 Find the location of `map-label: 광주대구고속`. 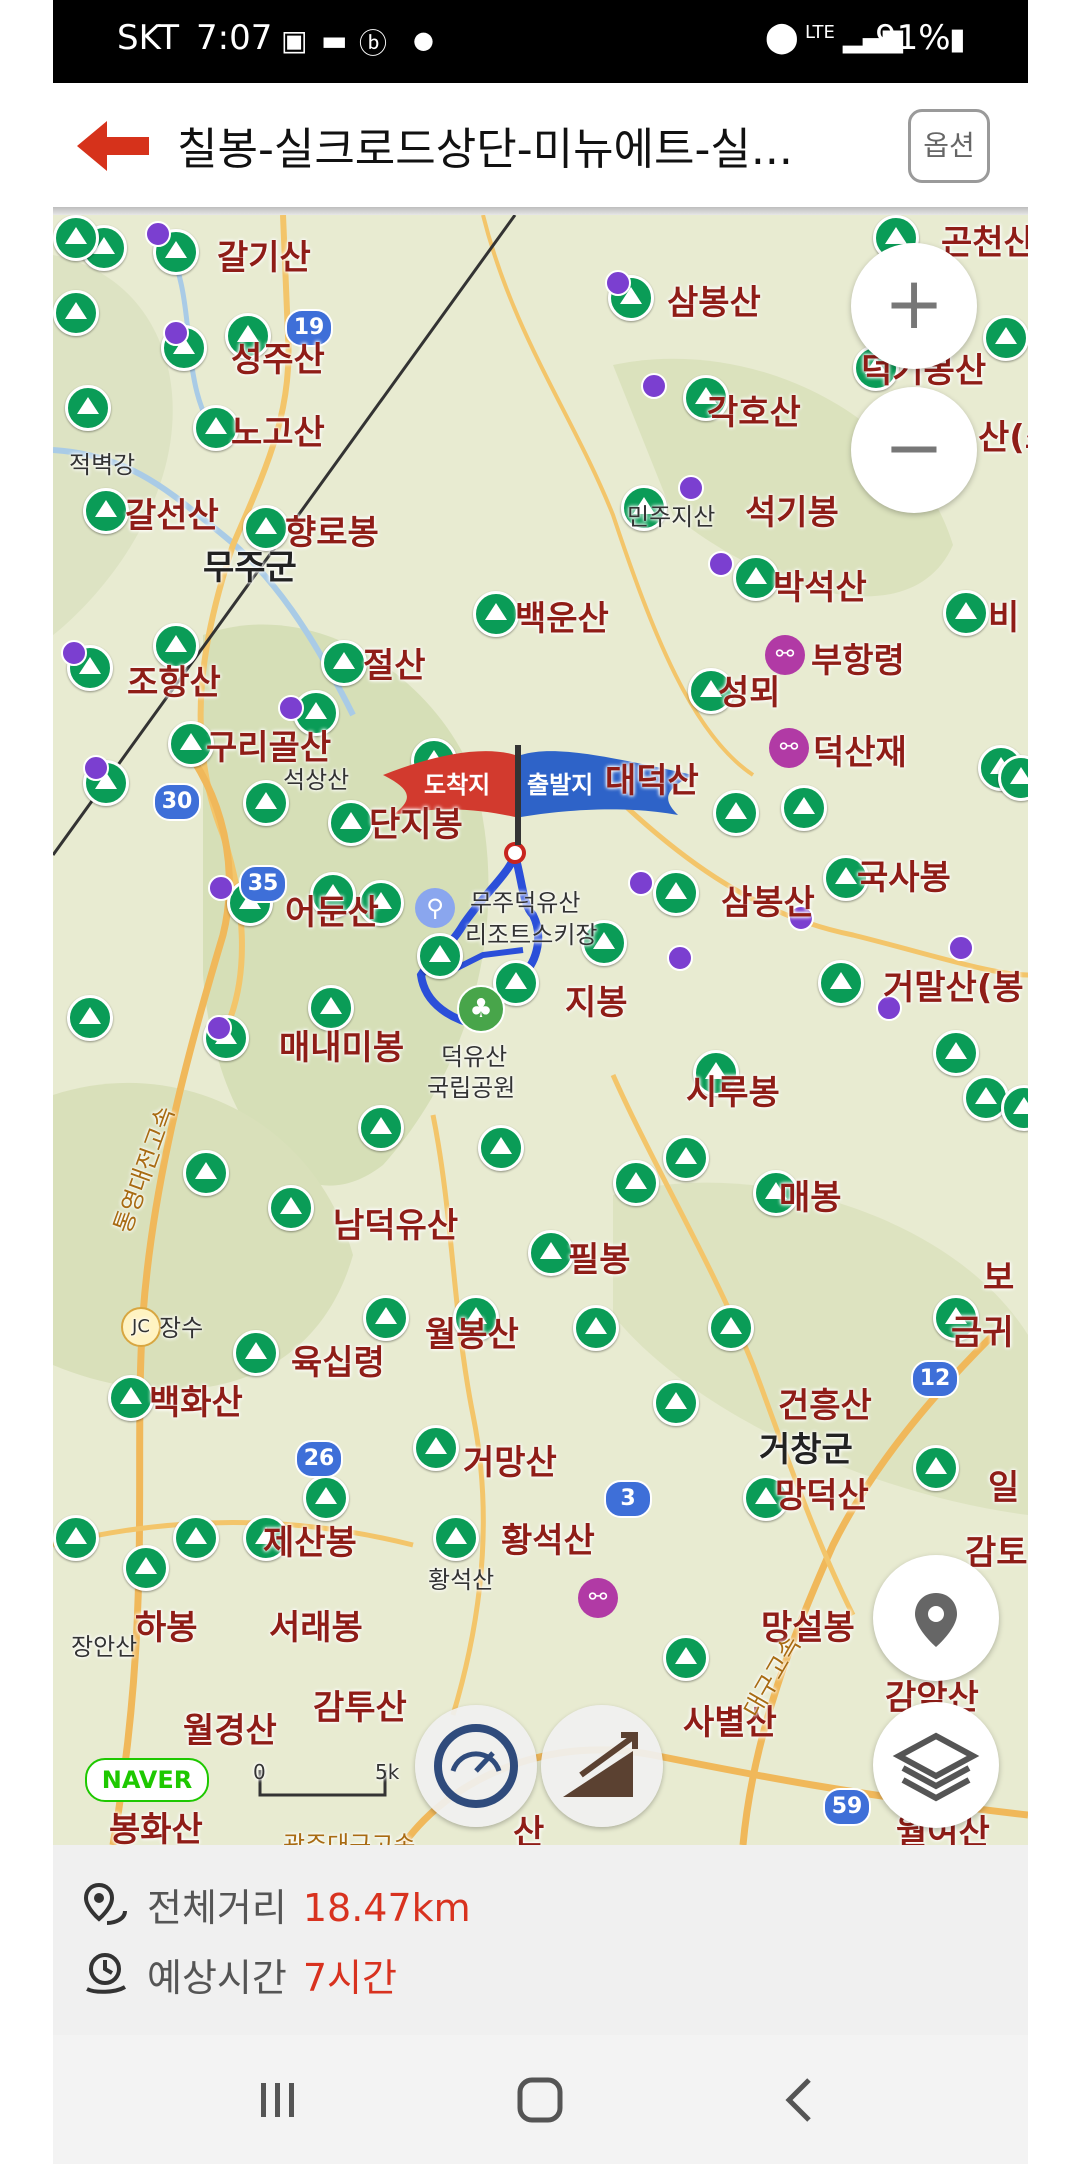

map-label: 광주대구고속 is located at coordinates (349, 1838).